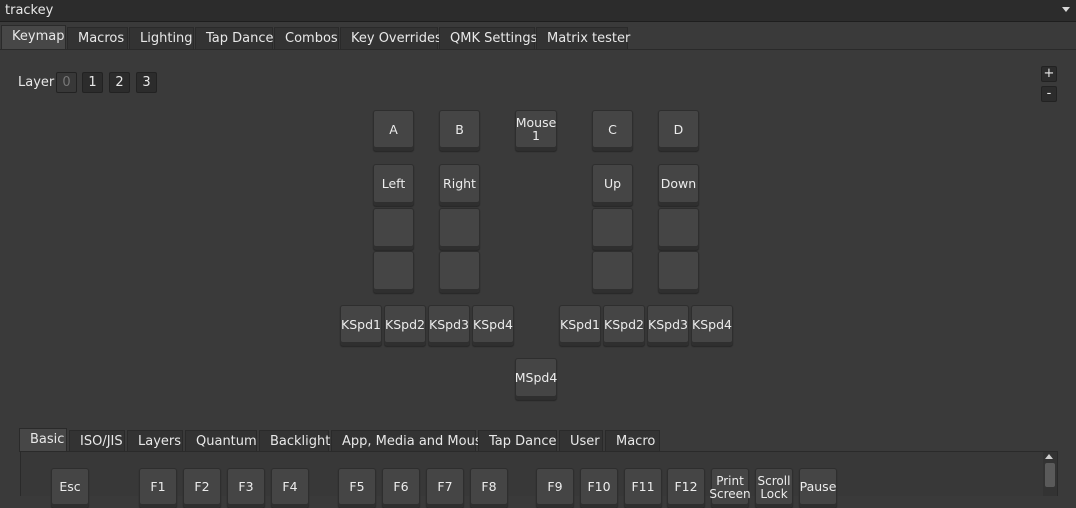 Image resolution: width=1076 pixels, height=508 pixels. I want to click on key-c: C, so click(612, 130).